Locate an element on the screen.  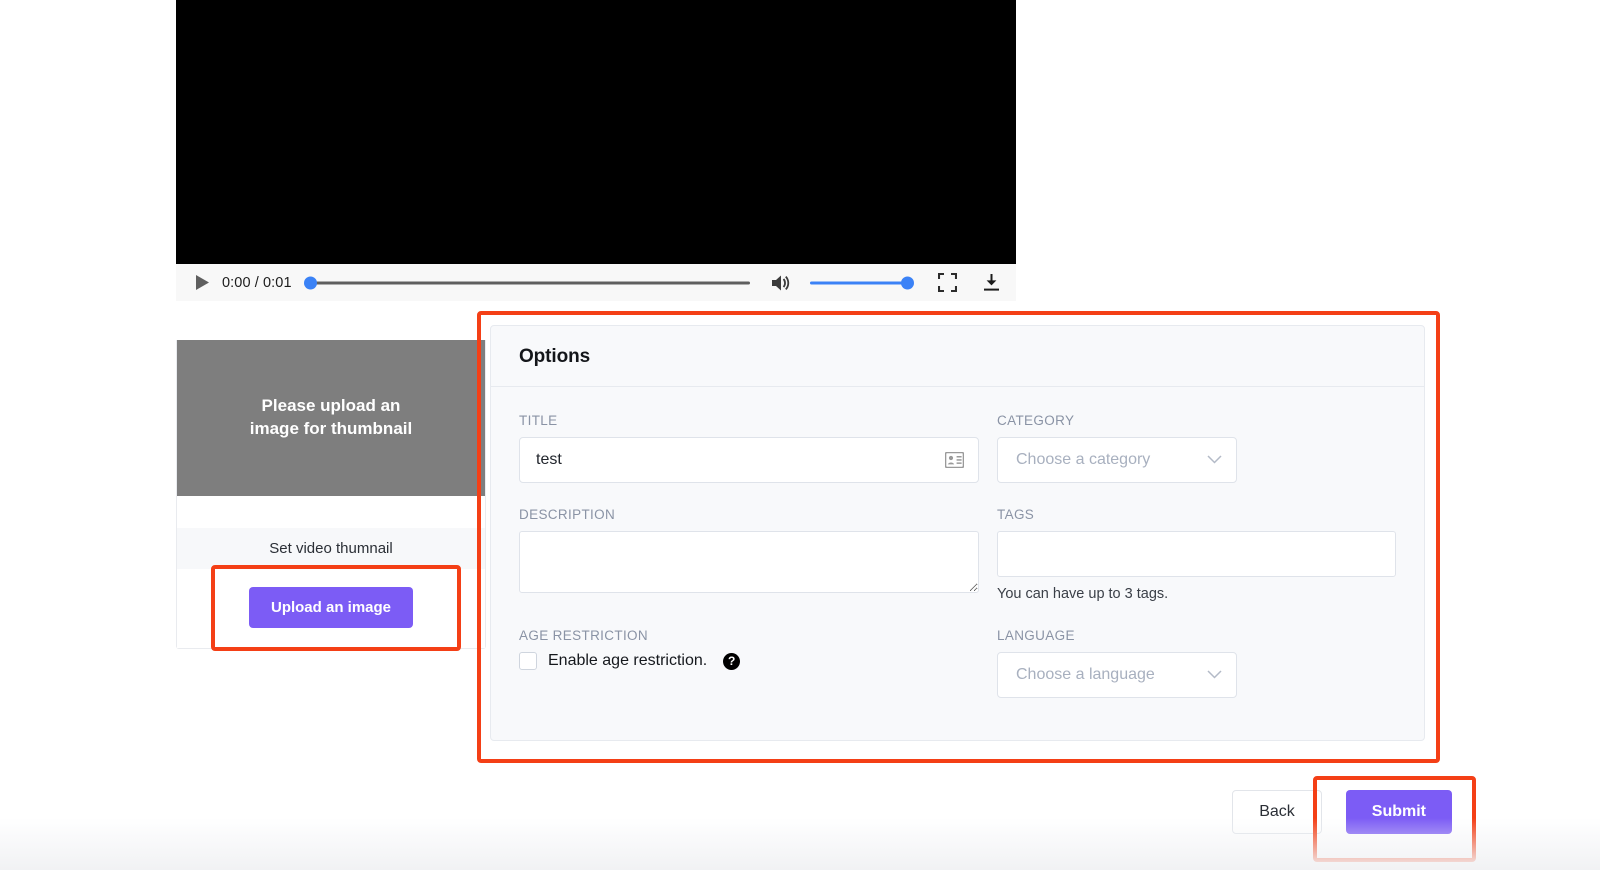
title-input-shell is located at coordinates (749, 460).